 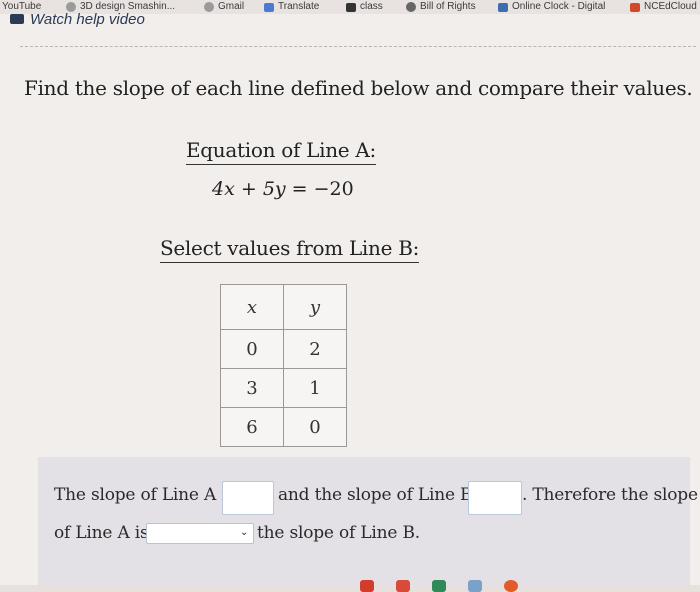 I want to click on table-header-row: x y, so click(x=283, y=307).